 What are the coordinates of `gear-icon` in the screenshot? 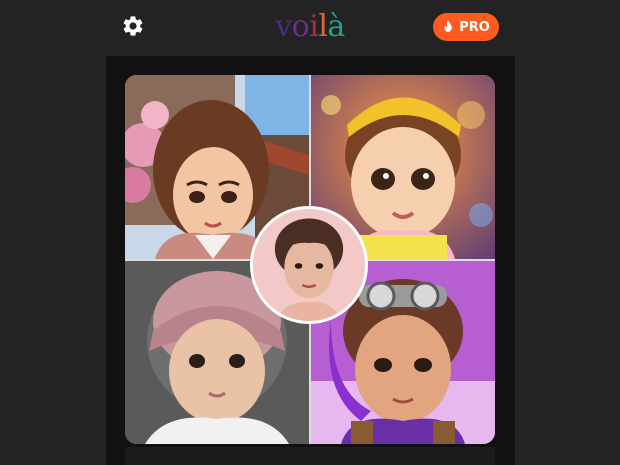 It's located at (133, 26).